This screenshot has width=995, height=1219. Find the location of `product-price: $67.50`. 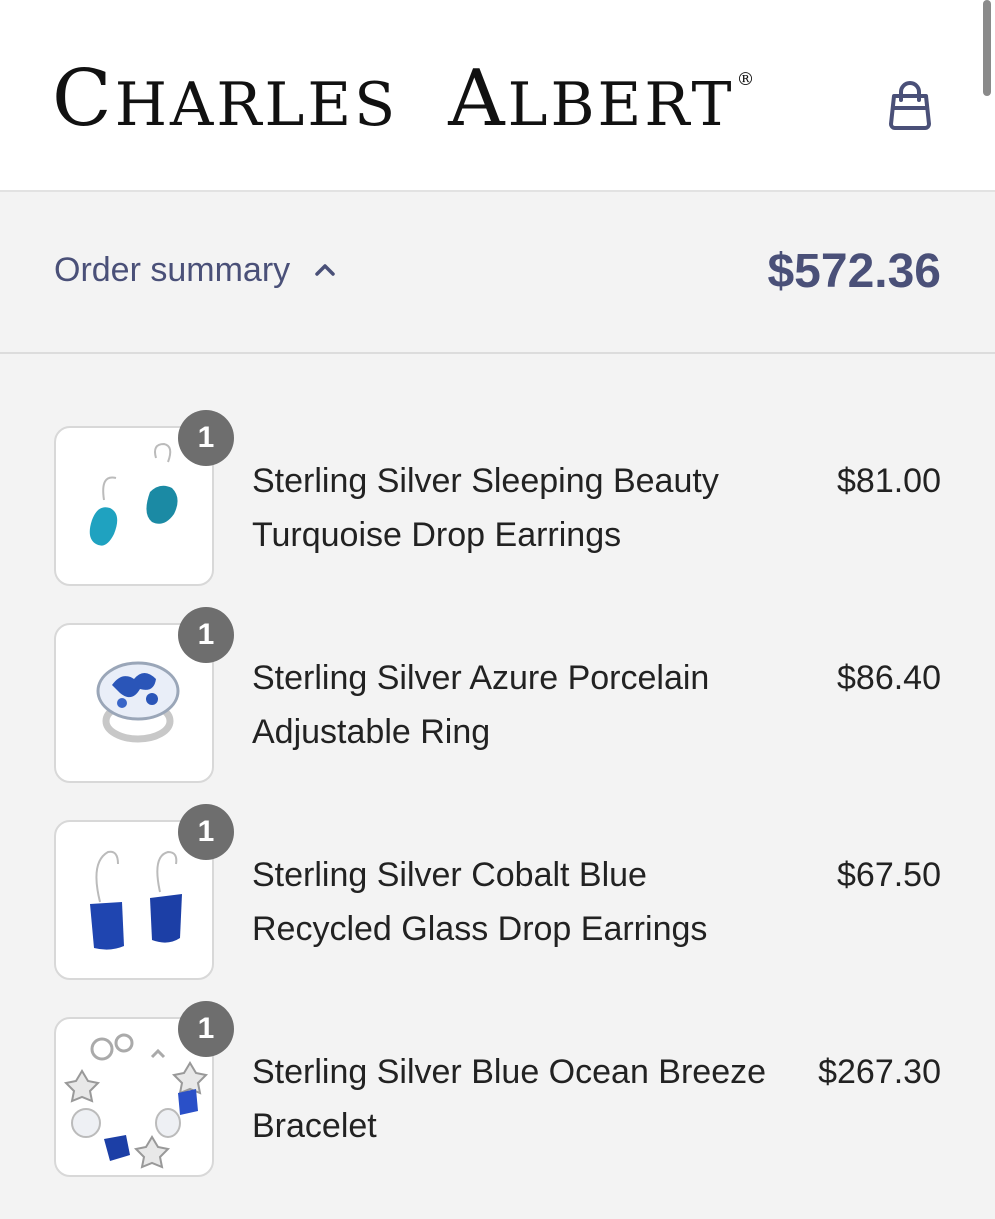

product-price: $67.50 is located at coordinates (889, 875).